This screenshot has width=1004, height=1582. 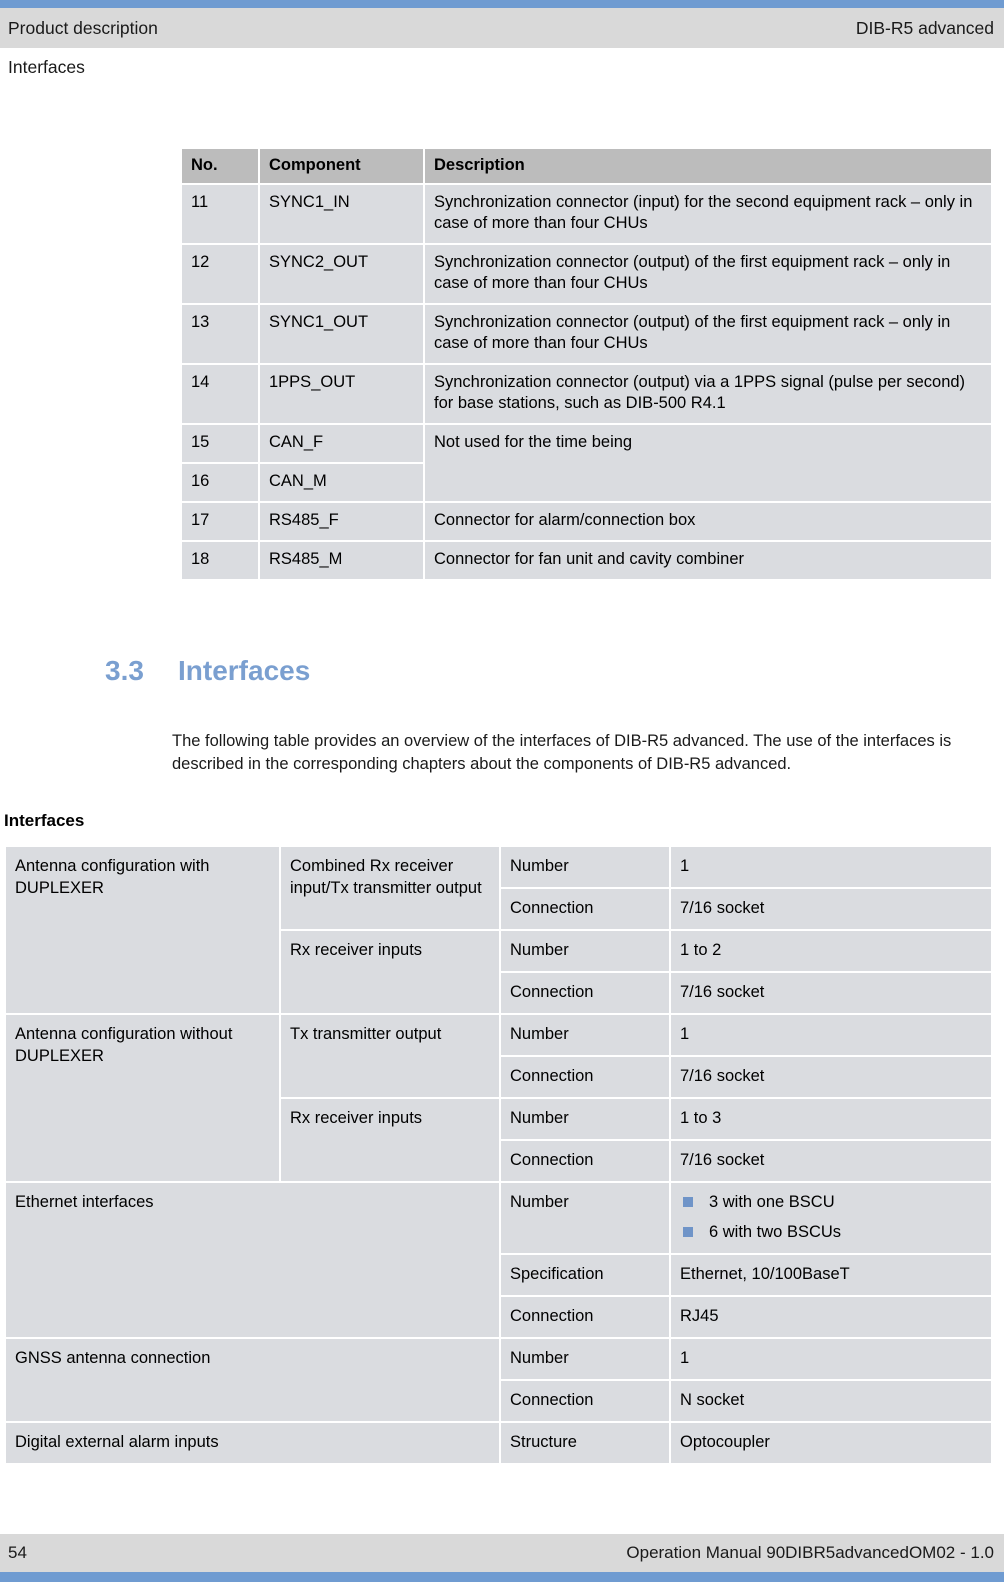 I want to click on column-header-no: No., so click(x=220, y=166).